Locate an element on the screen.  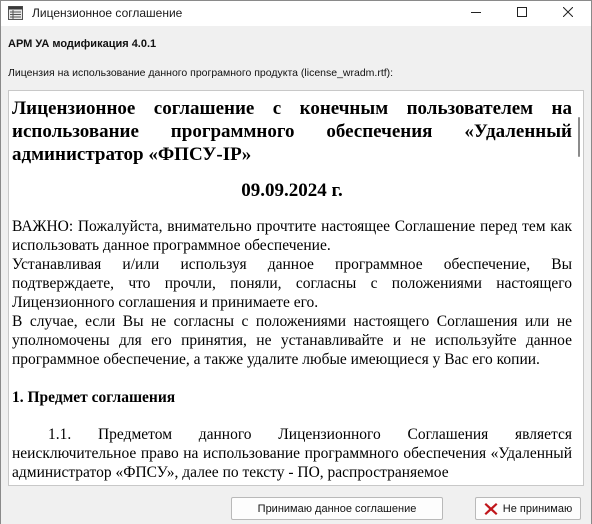
close-button is located at coordinates (568, 13).